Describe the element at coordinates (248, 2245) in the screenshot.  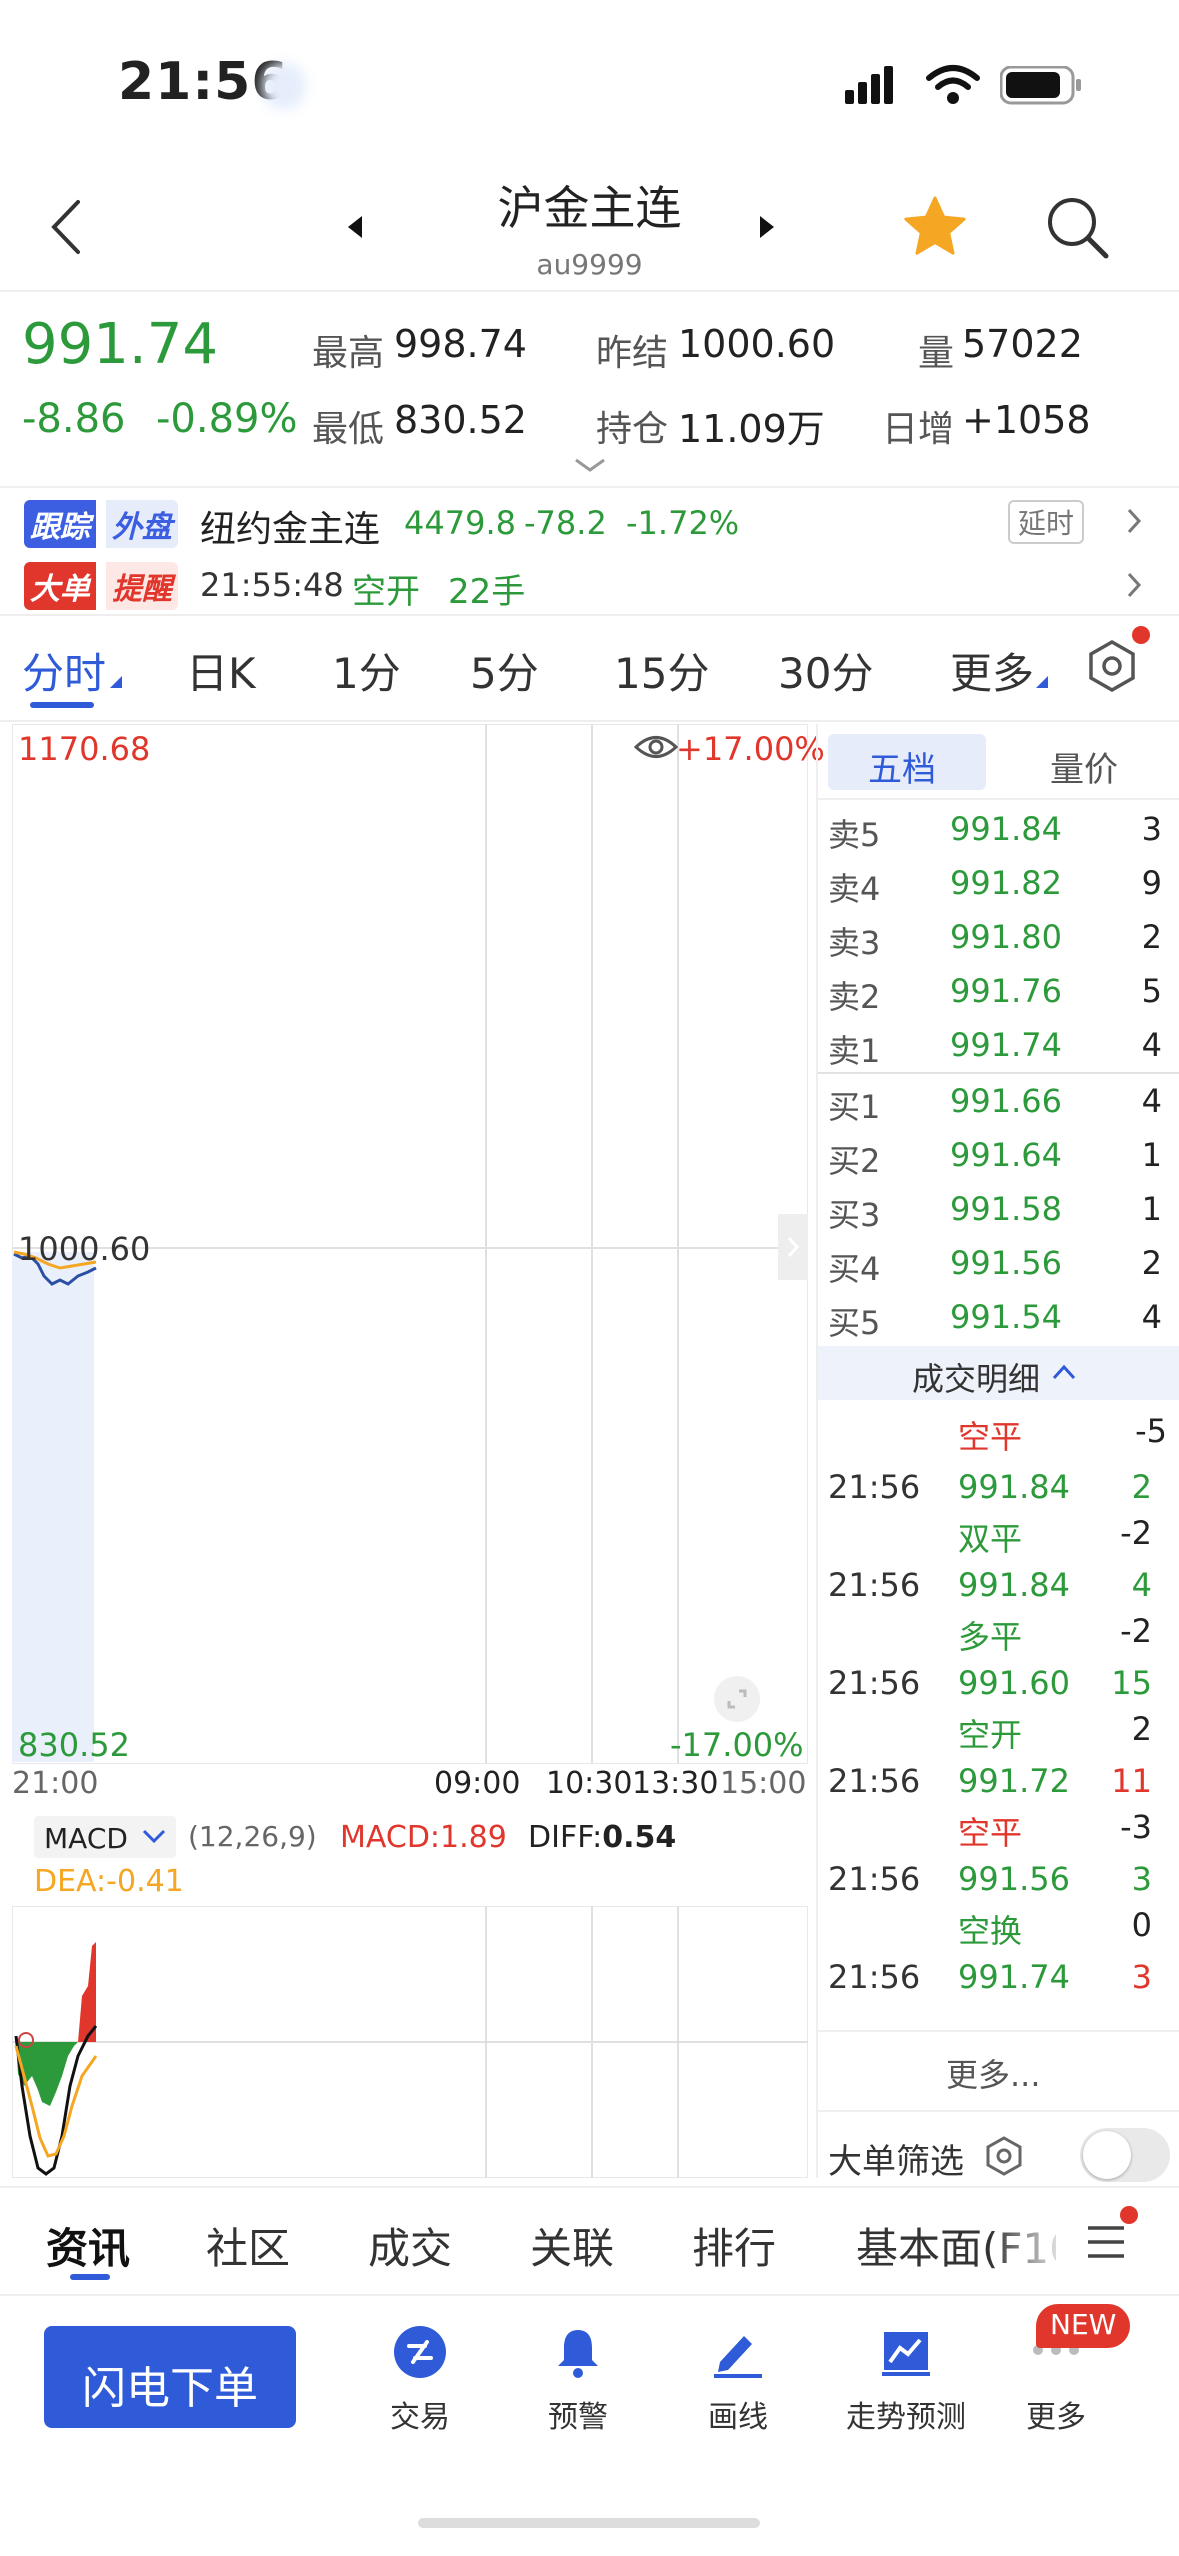
I see `tab-community: 社区` at that location.